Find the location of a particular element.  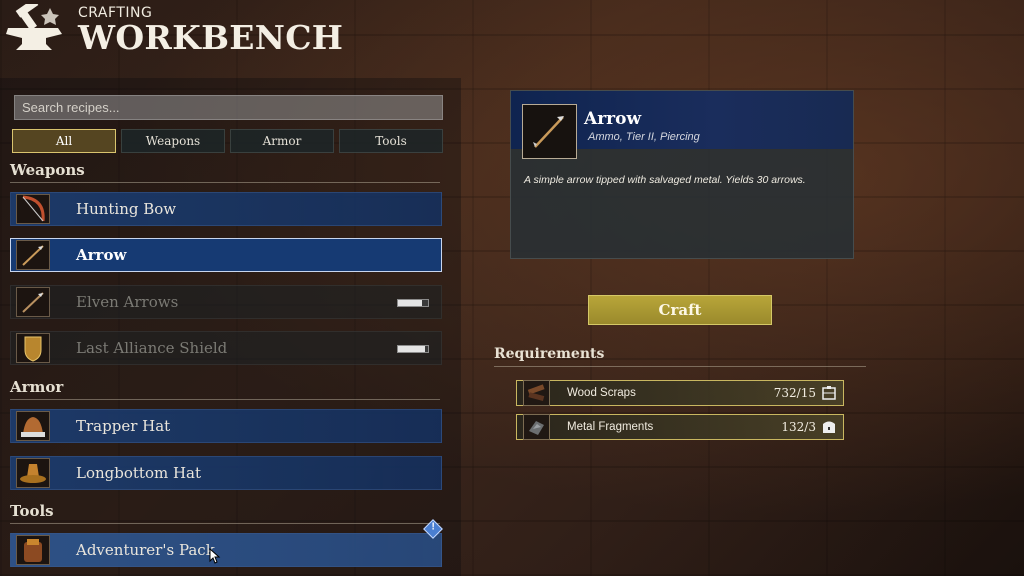

wood-icon is located at coordinates (536, 393).